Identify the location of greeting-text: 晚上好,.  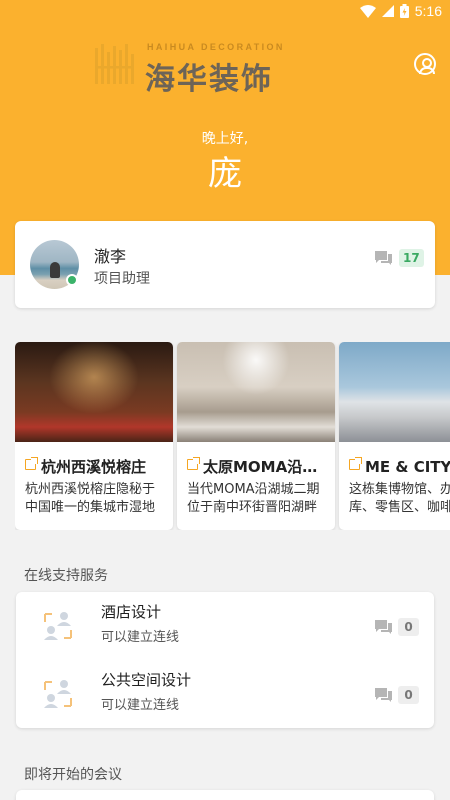
(225, 139).